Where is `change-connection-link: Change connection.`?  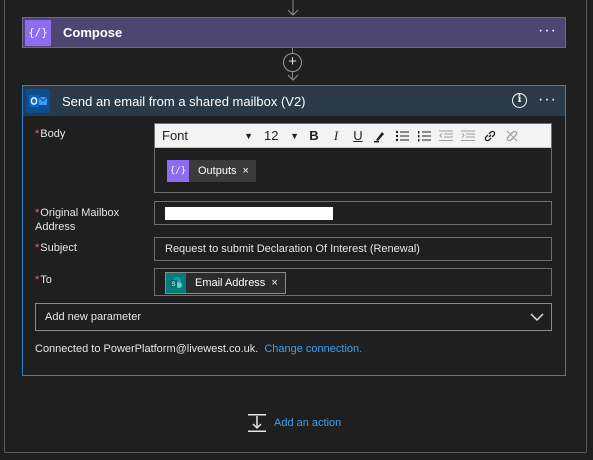 change-connection-link: Change connection. is located at coordinates (313, 349).